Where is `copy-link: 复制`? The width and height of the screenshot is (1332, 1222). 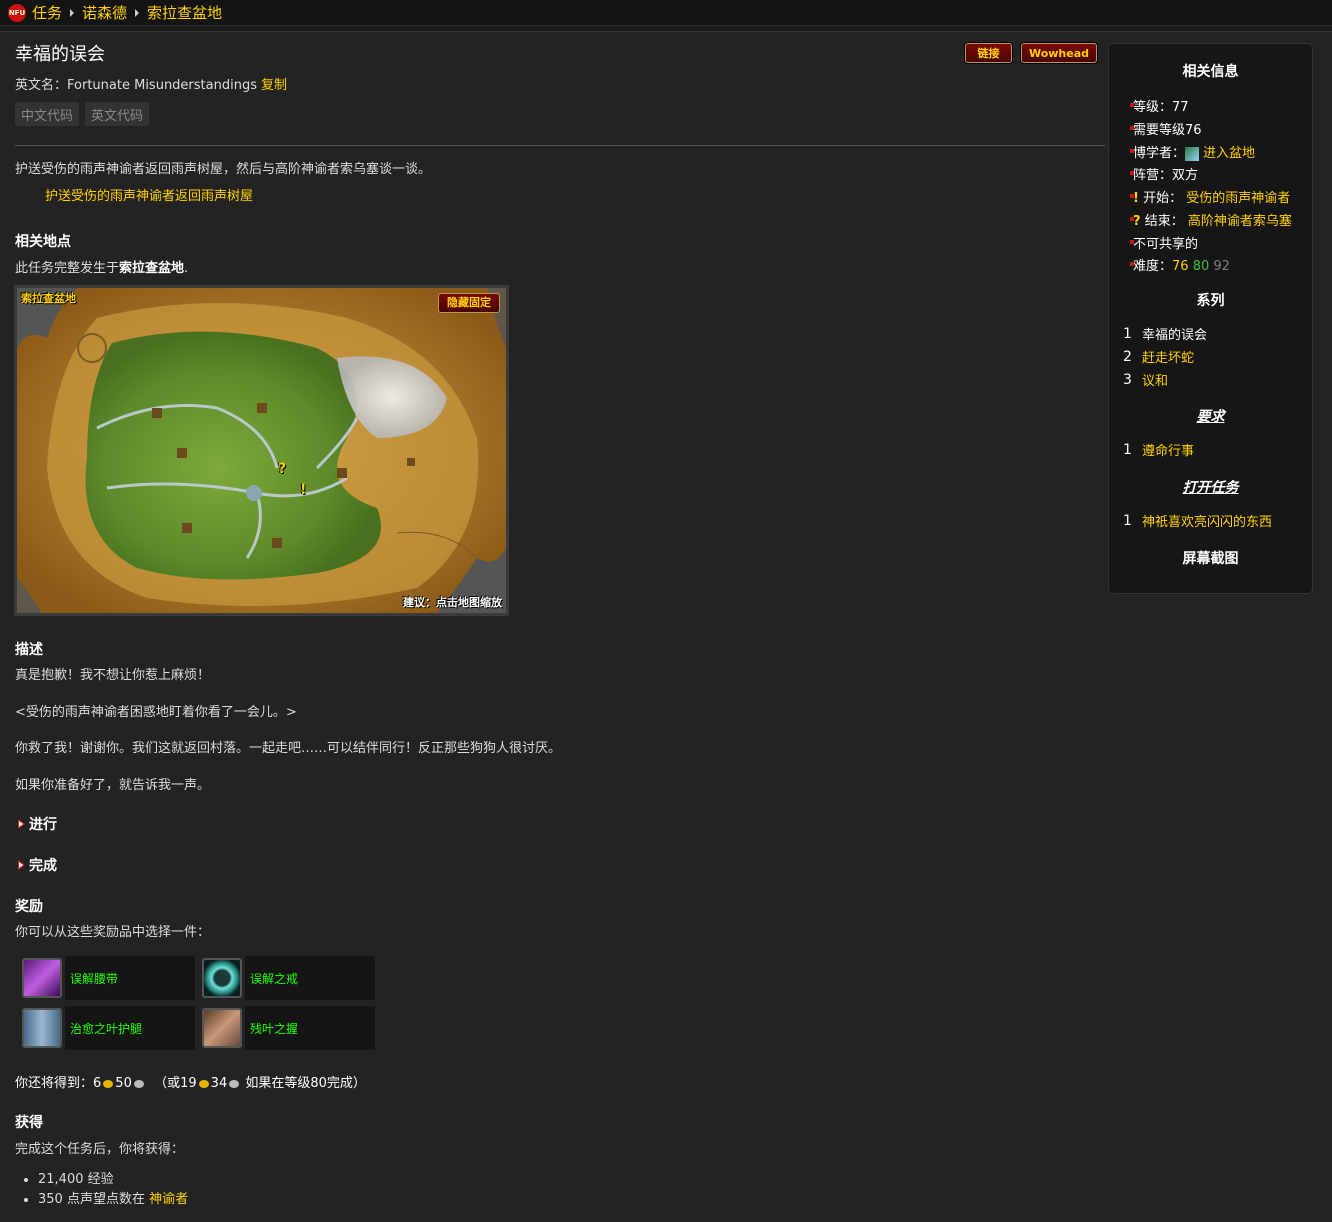
copy-link: 复制 is located at coordinates (274, 85).